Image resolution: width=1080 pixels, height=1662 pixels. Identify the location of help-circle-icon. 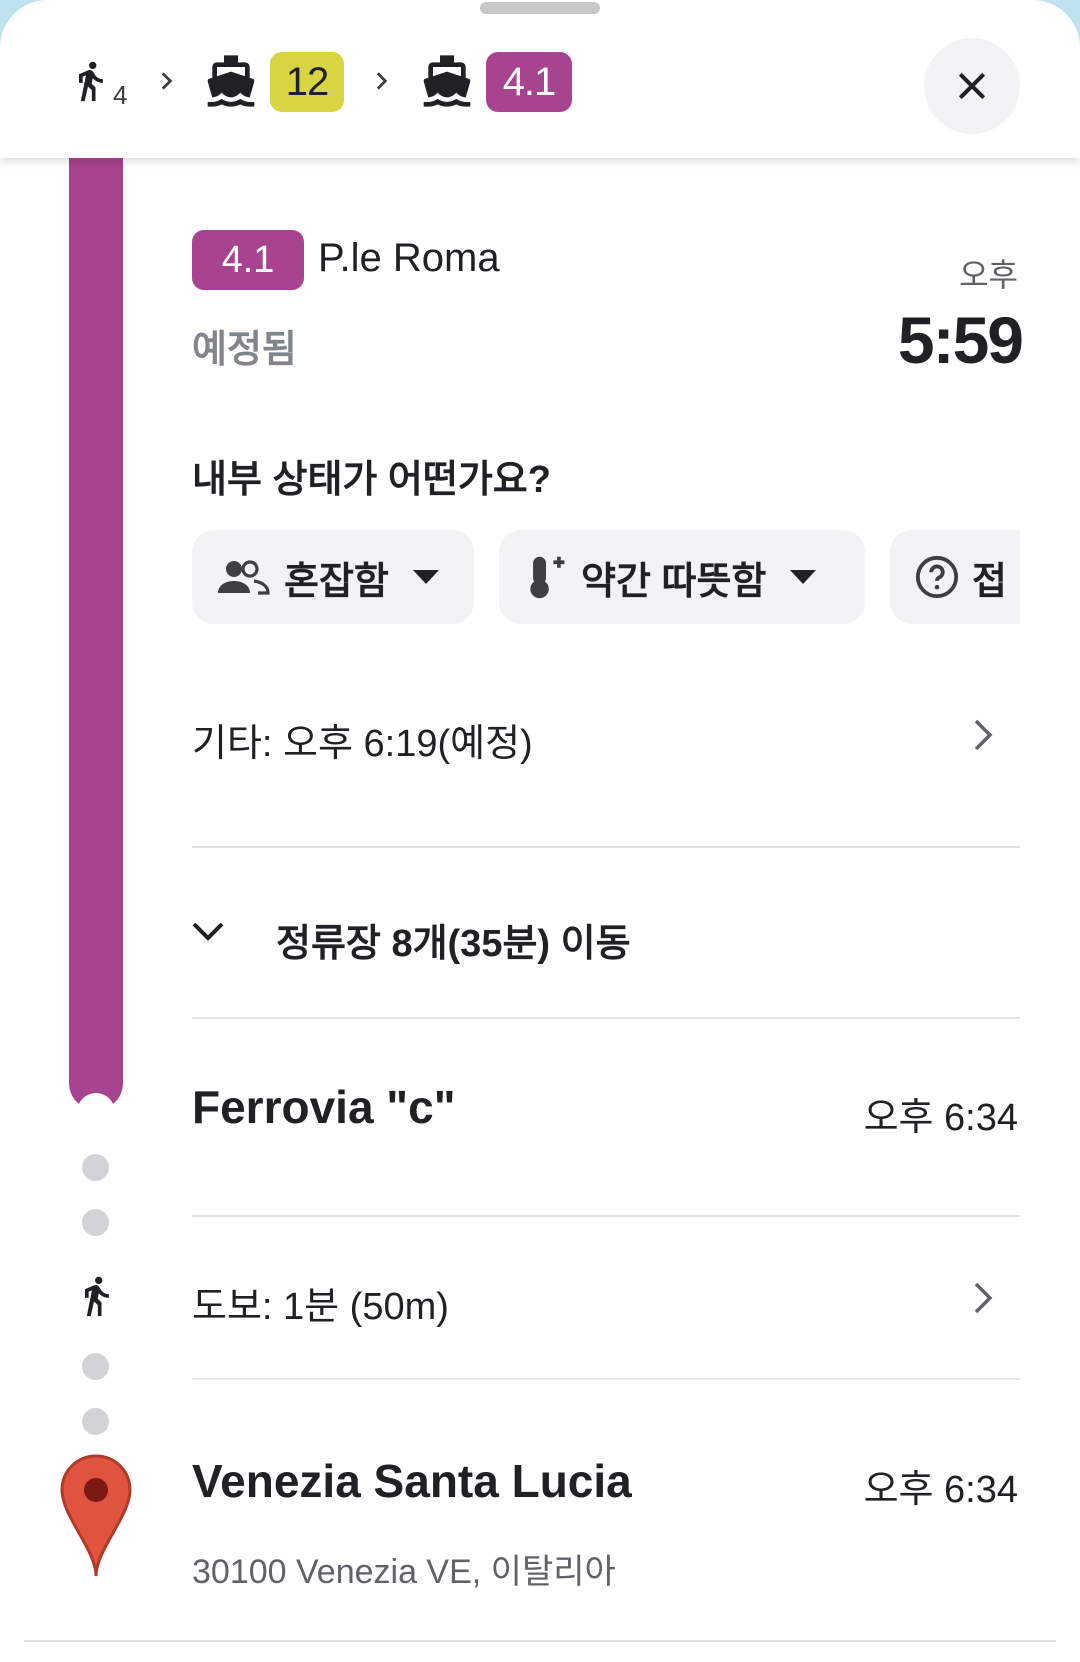
(937, 577).